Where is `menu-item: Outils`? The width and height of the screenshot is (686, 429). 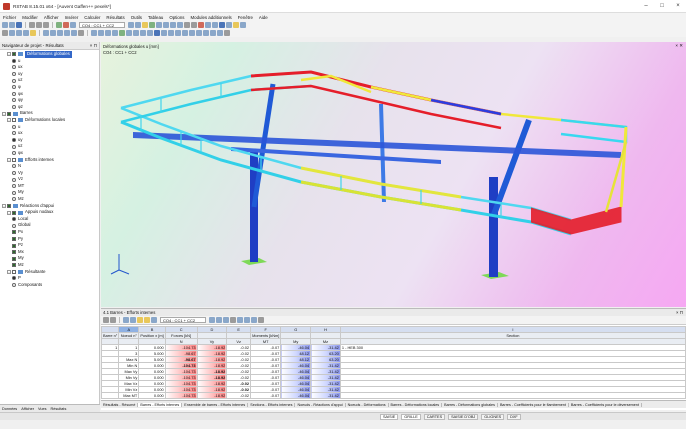 menu-item: Outils is located at coordinates (136, 17).